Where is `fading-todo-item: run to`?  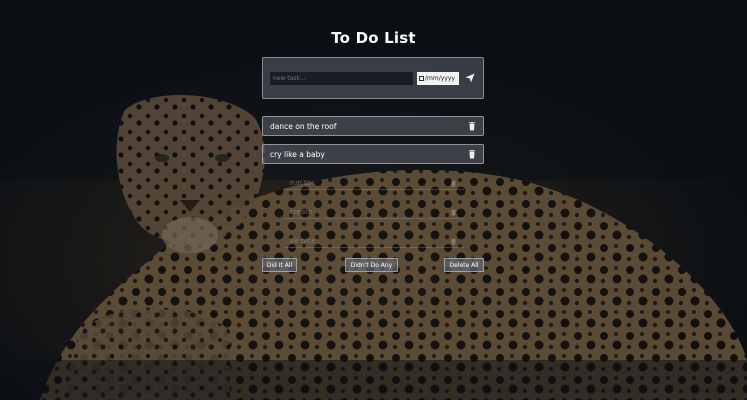 fading-todo-item: run to is located at coordinates (373, 183).